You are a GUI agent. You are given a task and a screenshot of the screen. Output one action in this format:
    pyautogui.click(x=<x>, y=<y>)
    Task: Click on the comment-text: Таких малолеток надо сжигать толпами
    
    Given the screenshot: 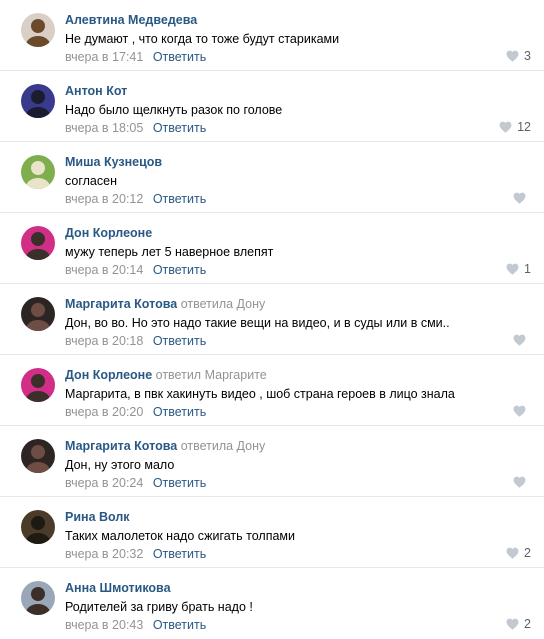 What is the action you would take?
    pyautogui.click(x=180, y=536)
    